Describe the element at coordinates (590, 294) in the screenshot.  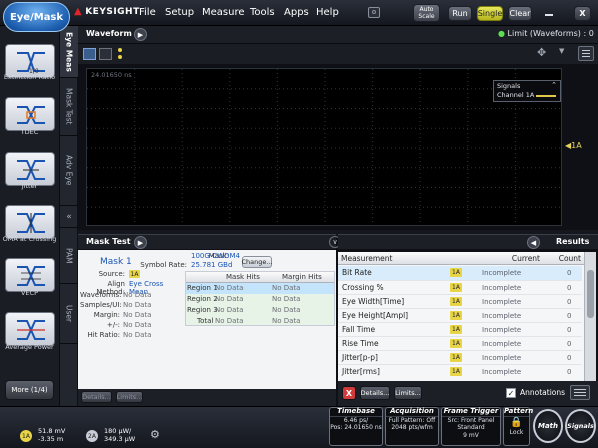
I see `scrollbar-thumb` at that location.